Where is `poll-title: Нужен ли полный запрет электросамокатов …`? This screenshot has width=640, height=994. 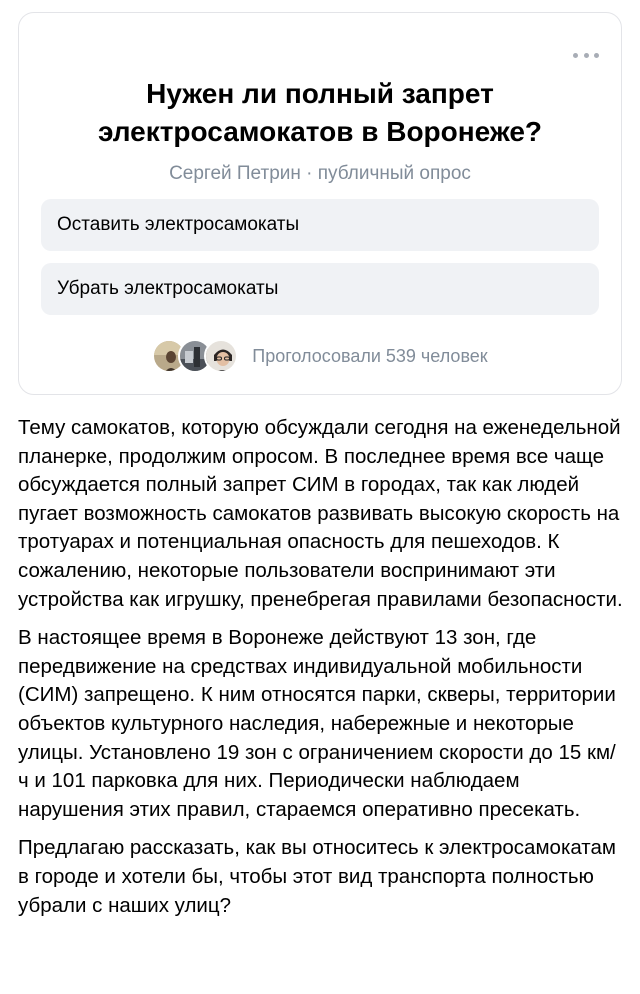
poll-title: Нужен ли полный запрет электросамокатов … is located at coordinates (320, 112).